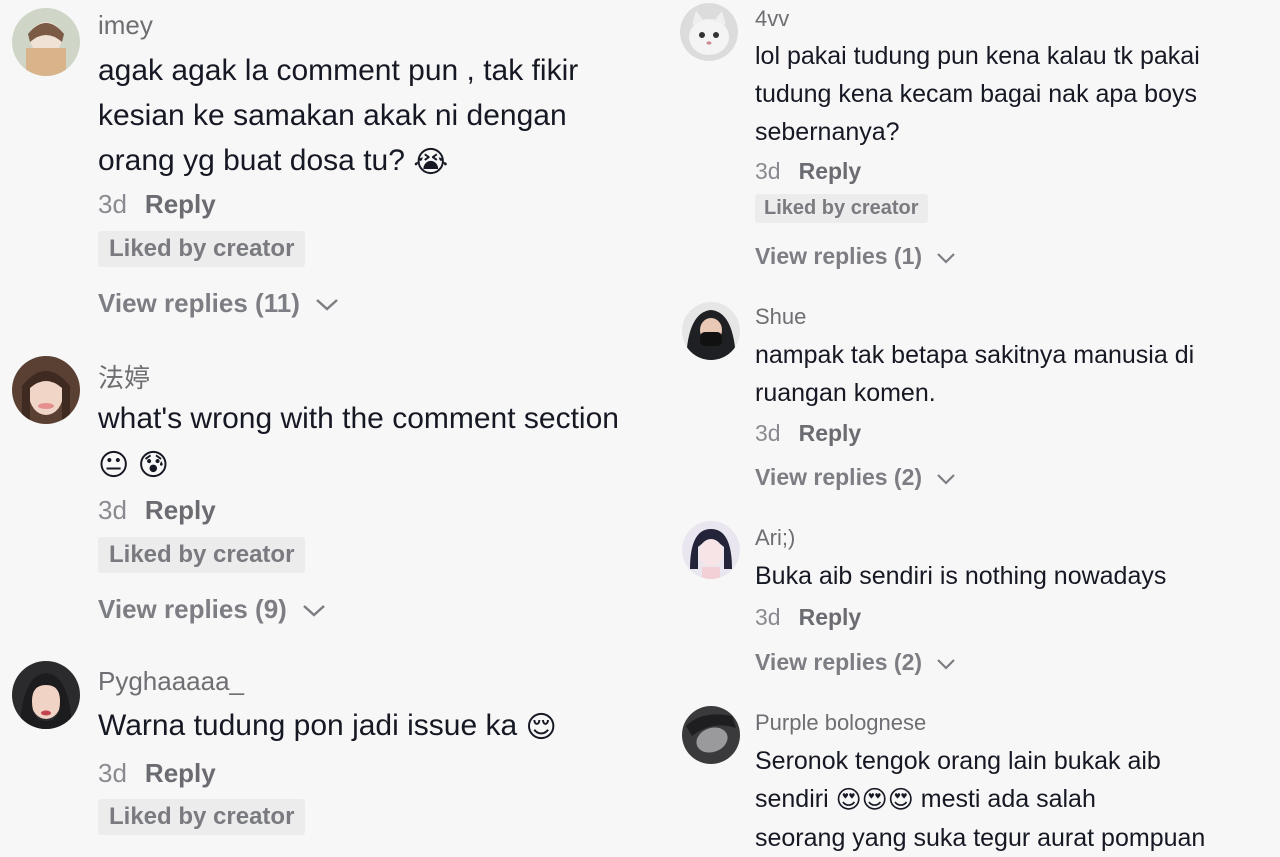 The height and width of the screenshot is (857, 1280). Describe the element at coordinates (1008, 799) in the screenshot. I see `comment-body-line: mesti ada salah` at that location.